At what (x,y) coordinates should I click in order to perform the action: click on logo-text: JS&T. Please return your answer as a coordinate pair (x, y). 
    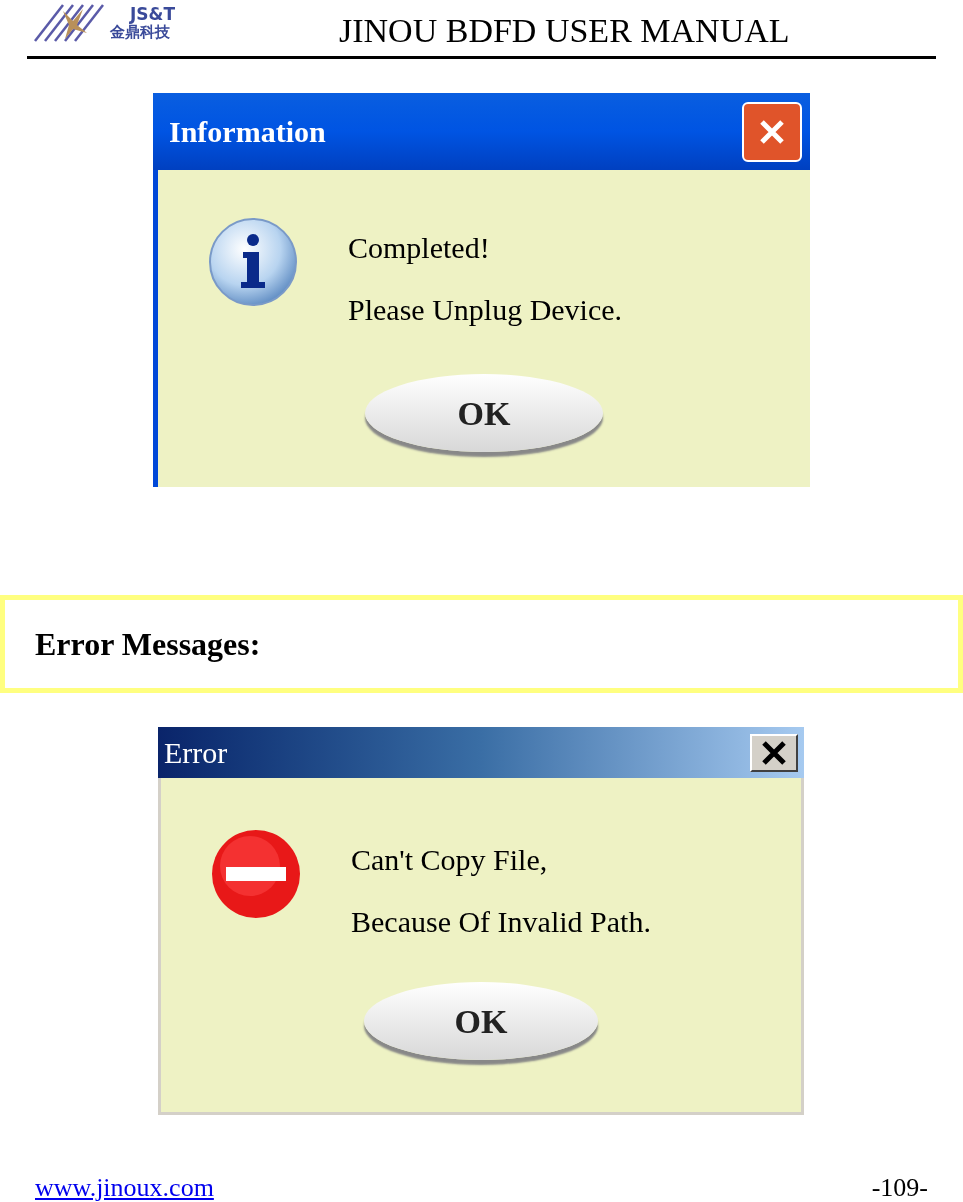
    Looking at the image, I should click on (152, 14).